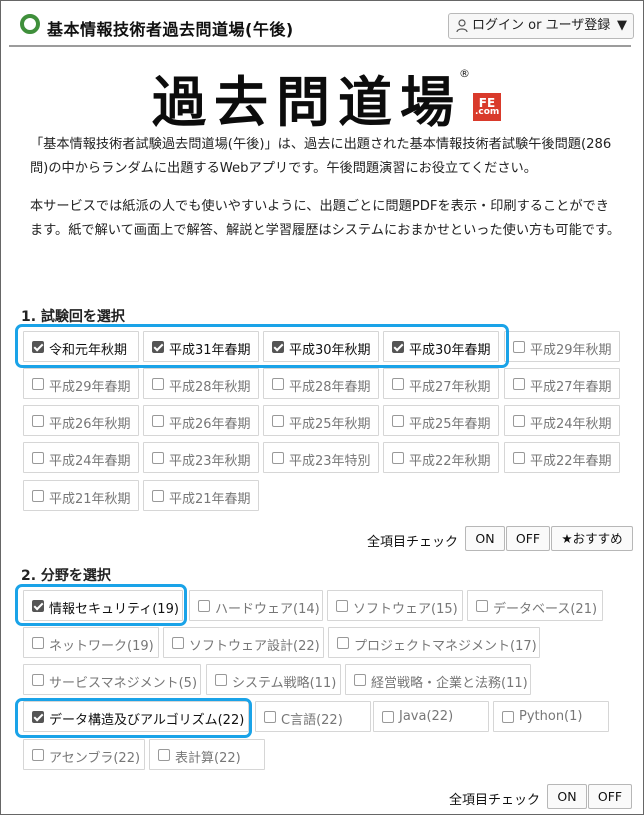 Image resolution: width=644 pixels, height=815 pixels. What do you see at coordinates (201, 383) in the screenshot?
I see `exam-checkbox-item: 平成28年秋期` at bounding box center [201, 383].